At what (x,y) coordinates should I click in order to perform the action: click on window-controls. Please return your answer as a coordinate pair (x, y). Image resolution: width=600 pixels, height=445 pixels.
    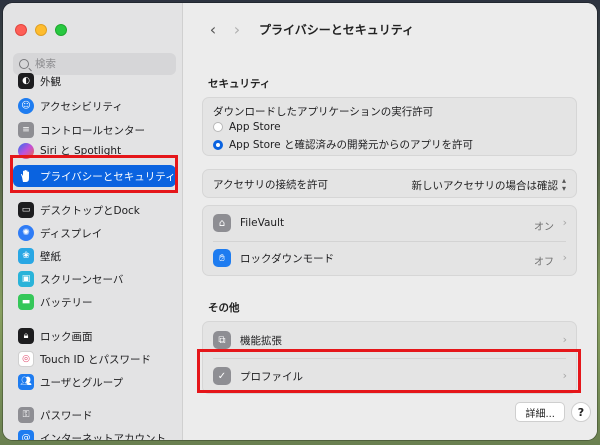
    Looking at the image, I should click on (41, 30).